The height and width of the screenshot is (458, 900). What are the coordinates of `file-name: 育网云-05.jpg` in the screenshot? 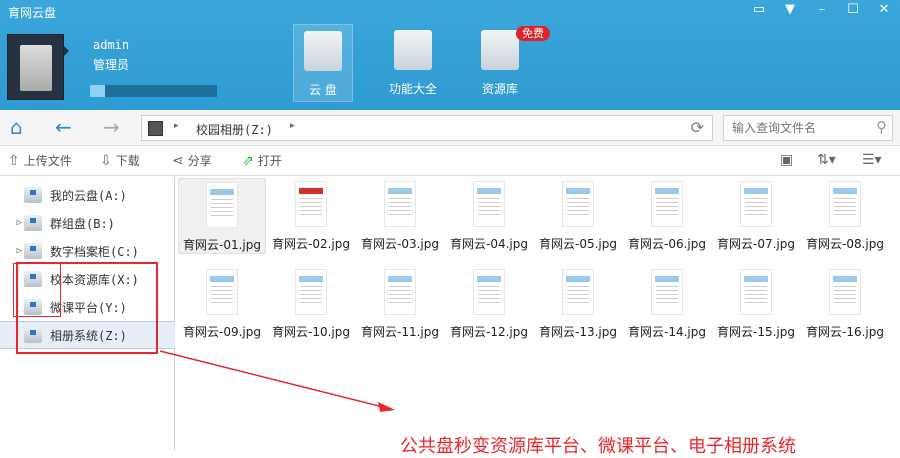 It's located at (578, 244).